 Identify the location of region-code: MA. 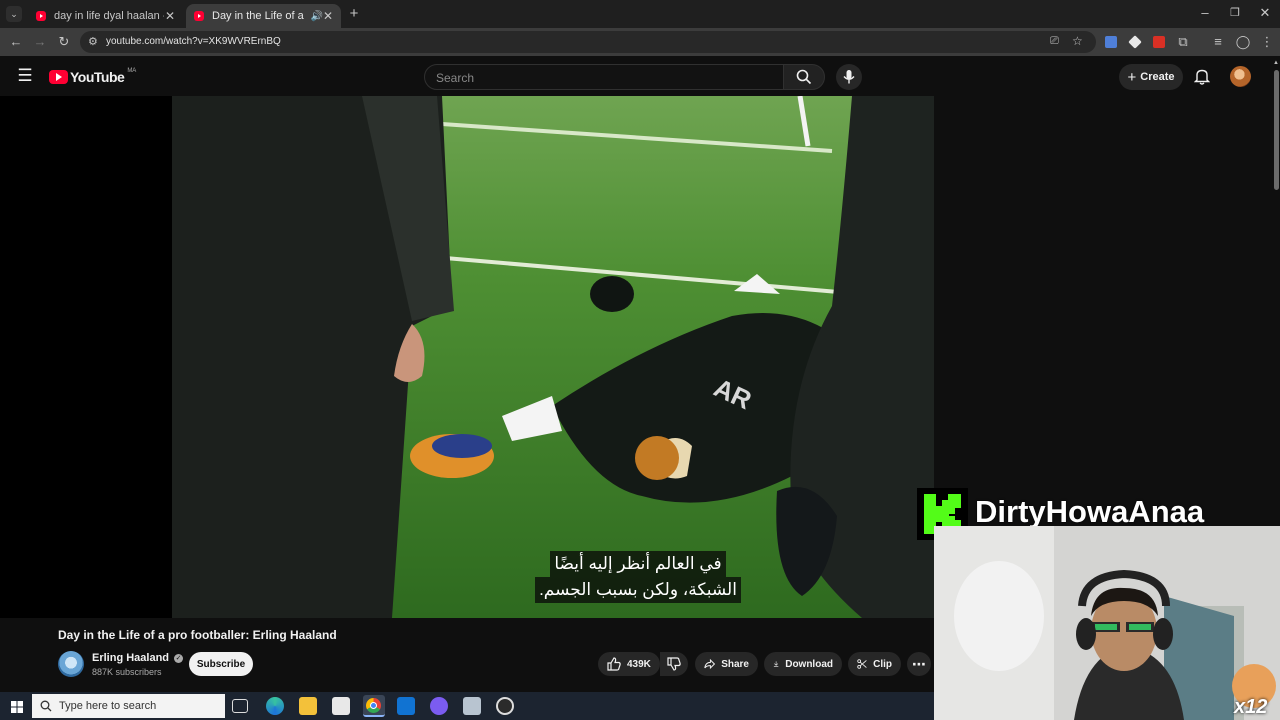
(132, 71).